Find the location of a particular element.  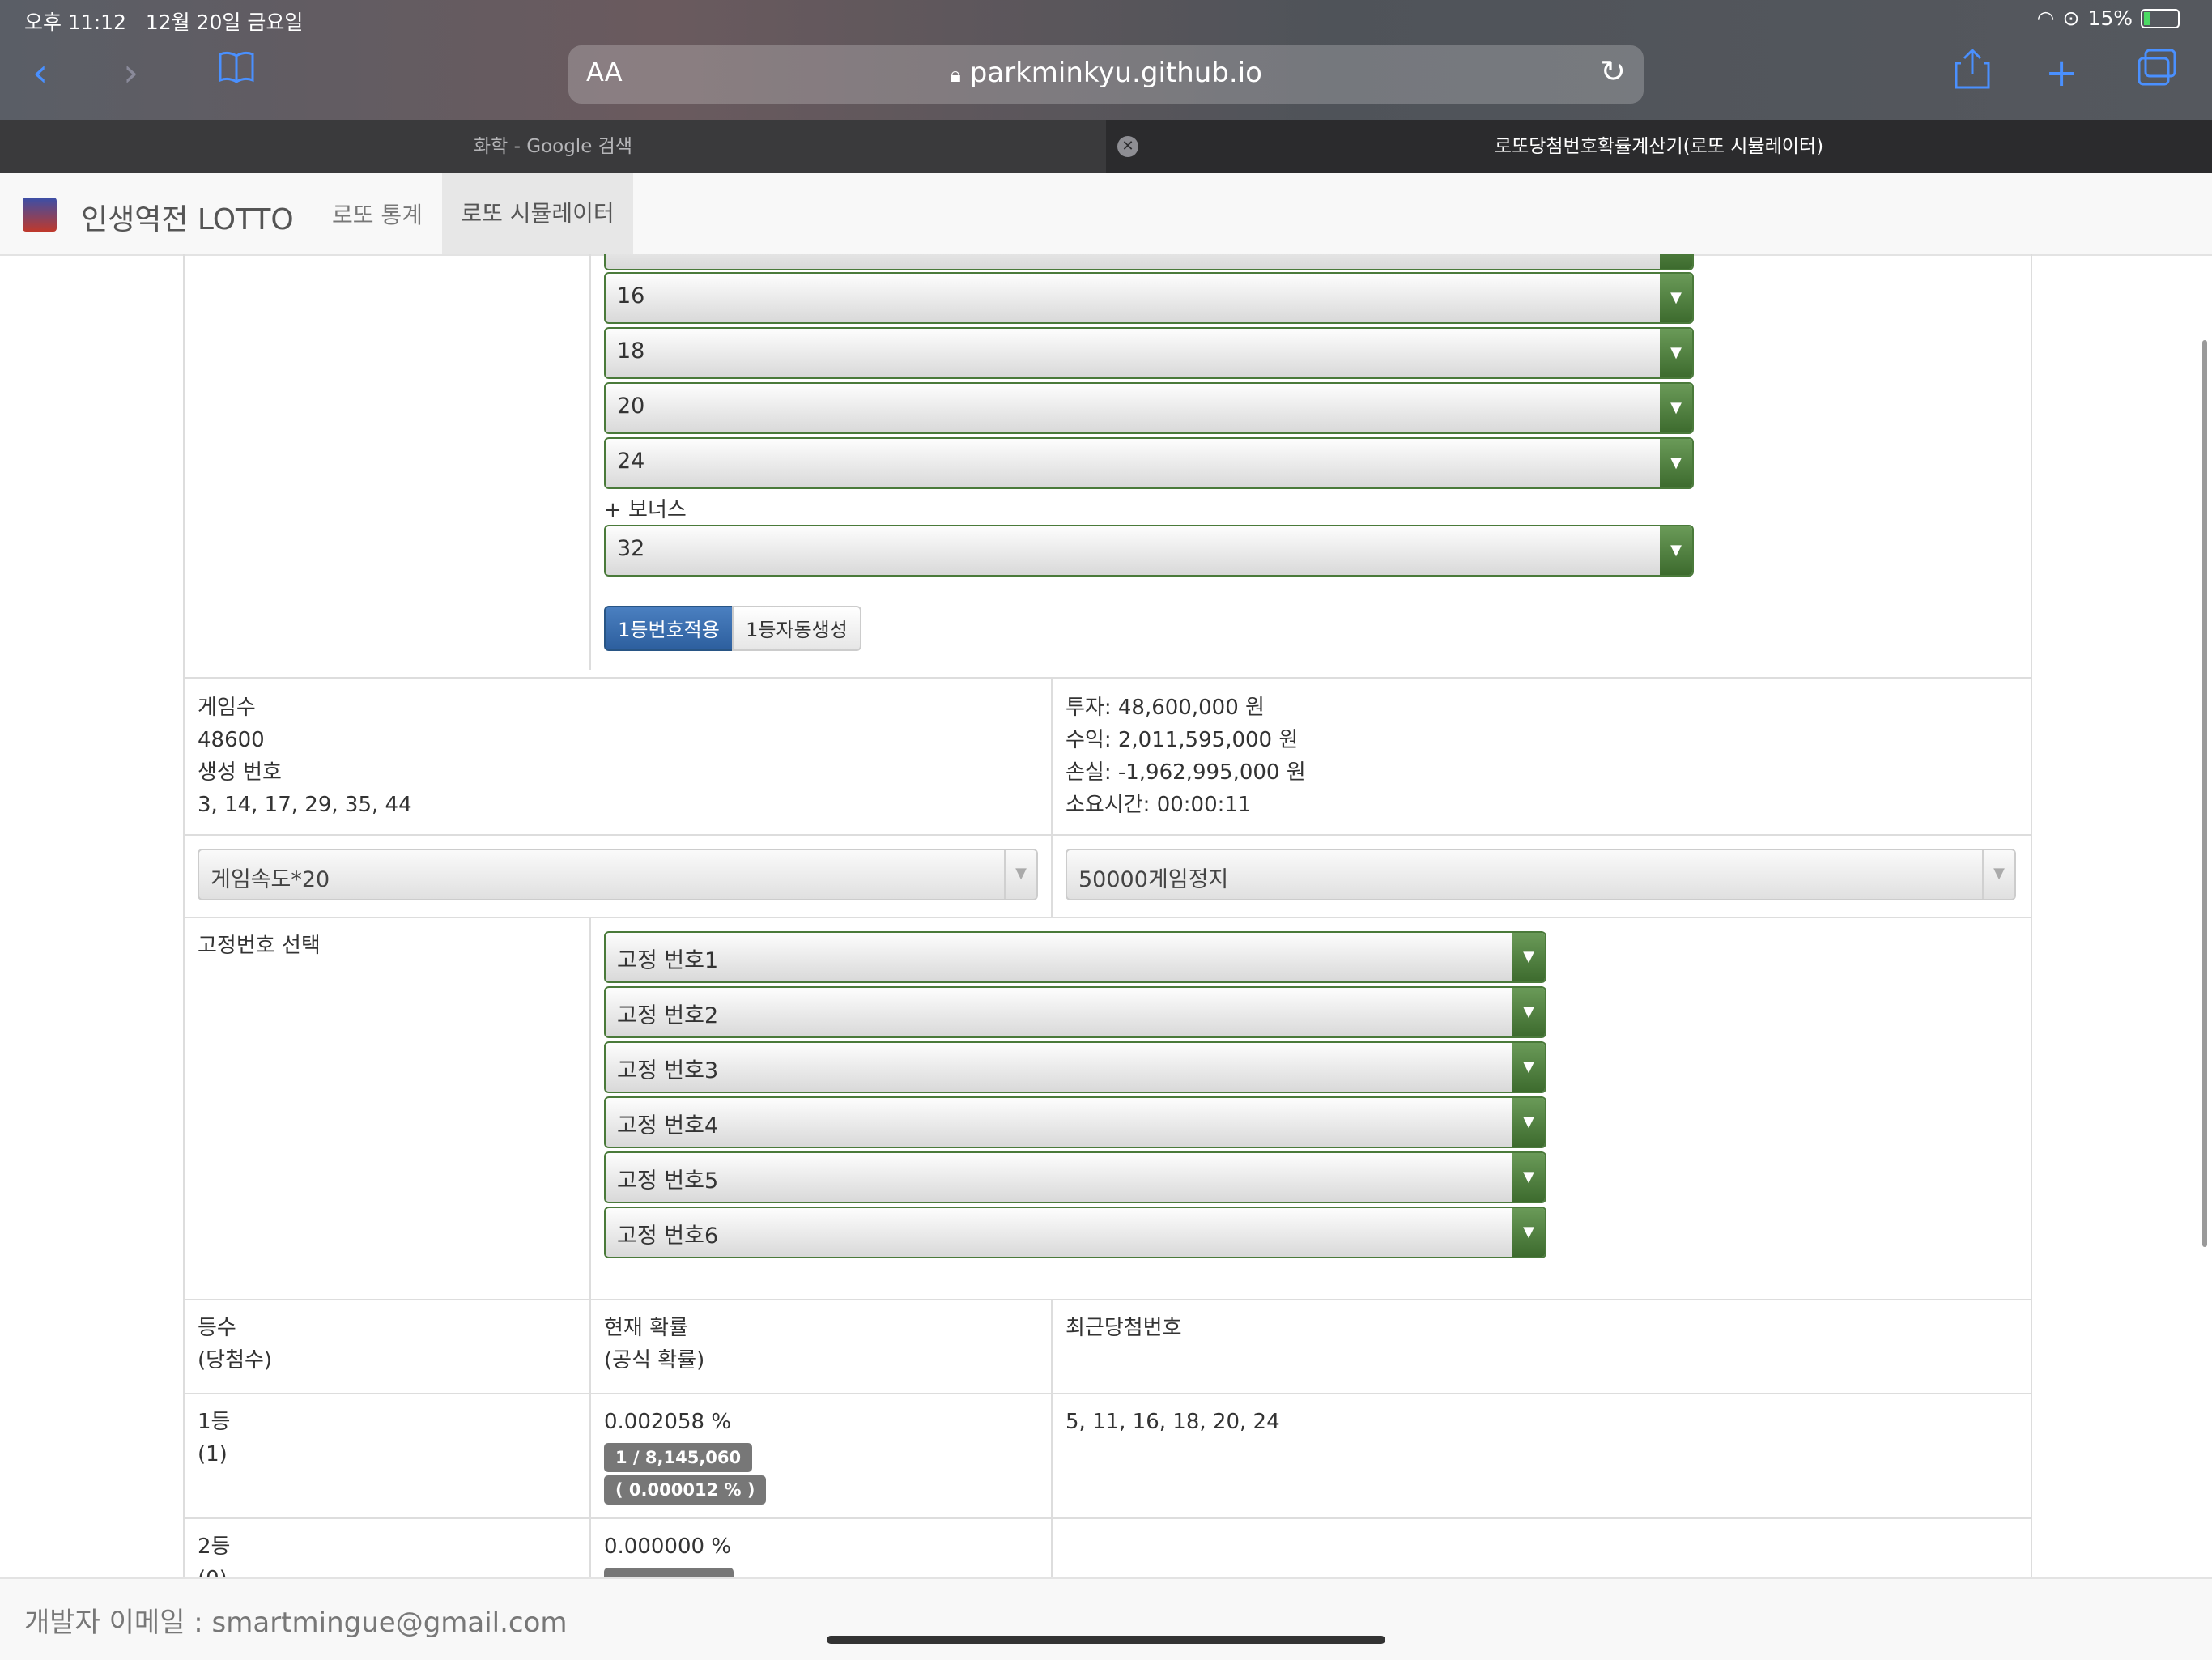

odds-badge is located at coordinates (669, 1573).